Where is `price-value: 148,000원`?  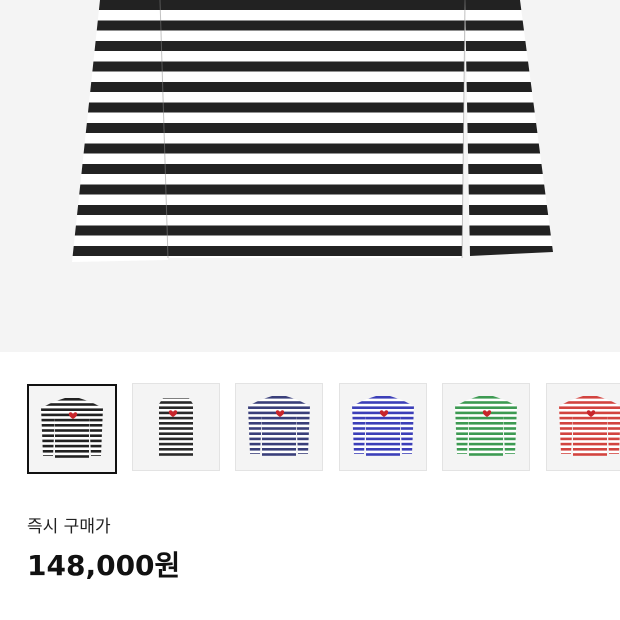
price-value: 148,000원 is located at coordinates (104, 565).